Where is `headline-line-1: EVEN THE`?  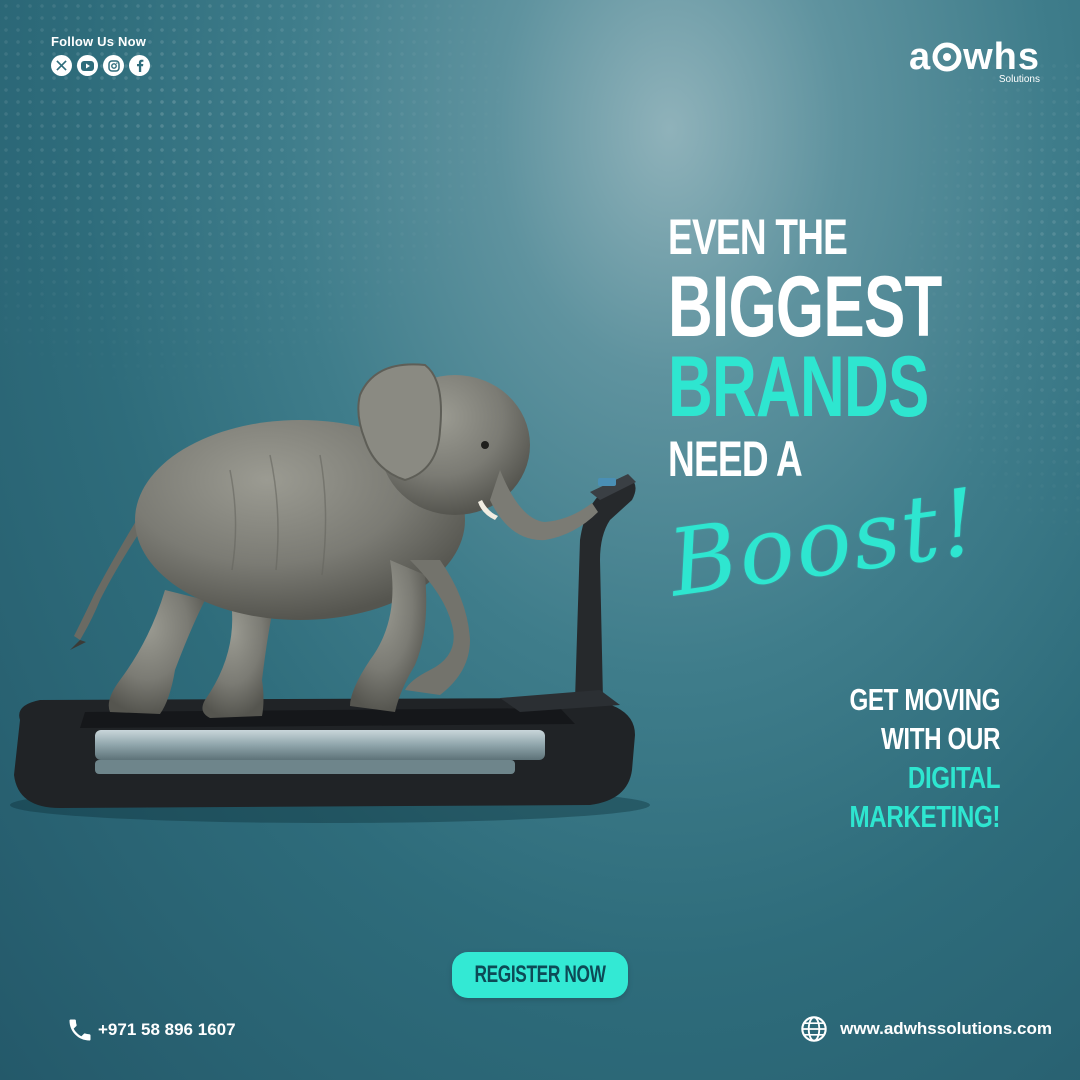 headline-line-1: EVEN THE is located at coordinates (758, 237).